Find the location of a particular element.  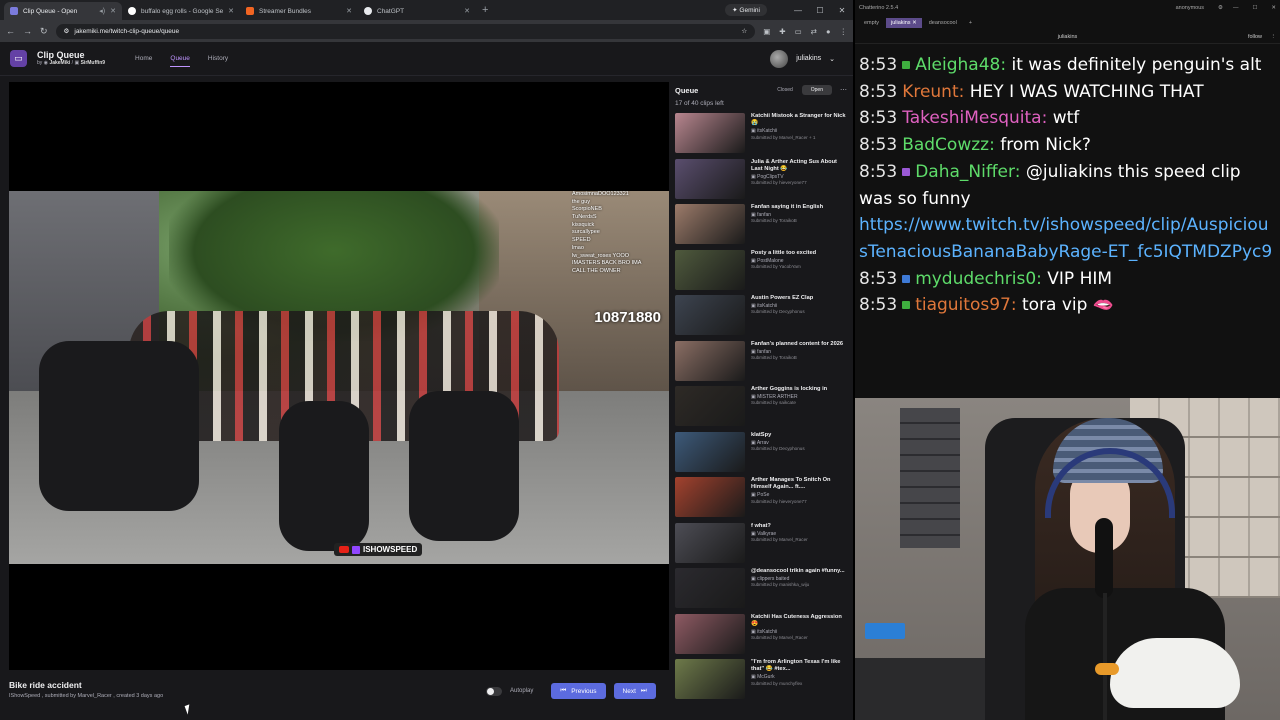

queue-closed-option: Closed is located at coordinates (785, 90).